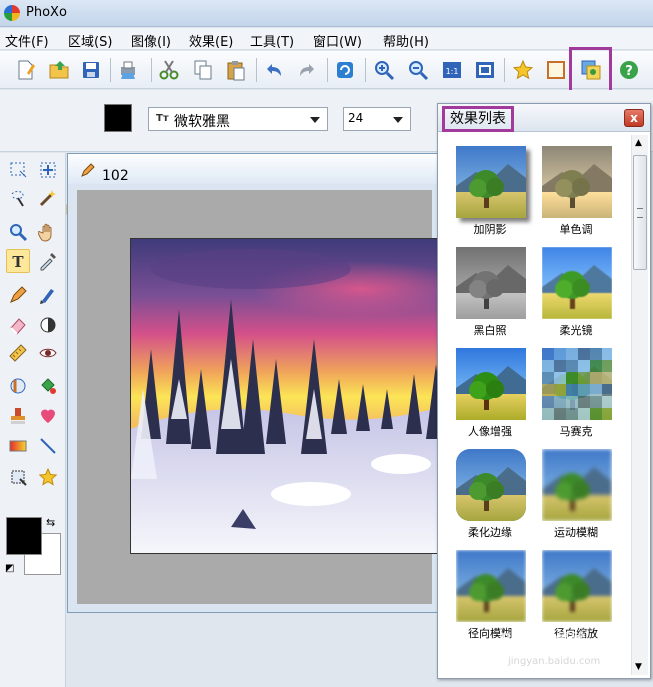 This screenshot has width=653, height=687. I want to click on menu-help: 帮助(H), so click(406, 40).